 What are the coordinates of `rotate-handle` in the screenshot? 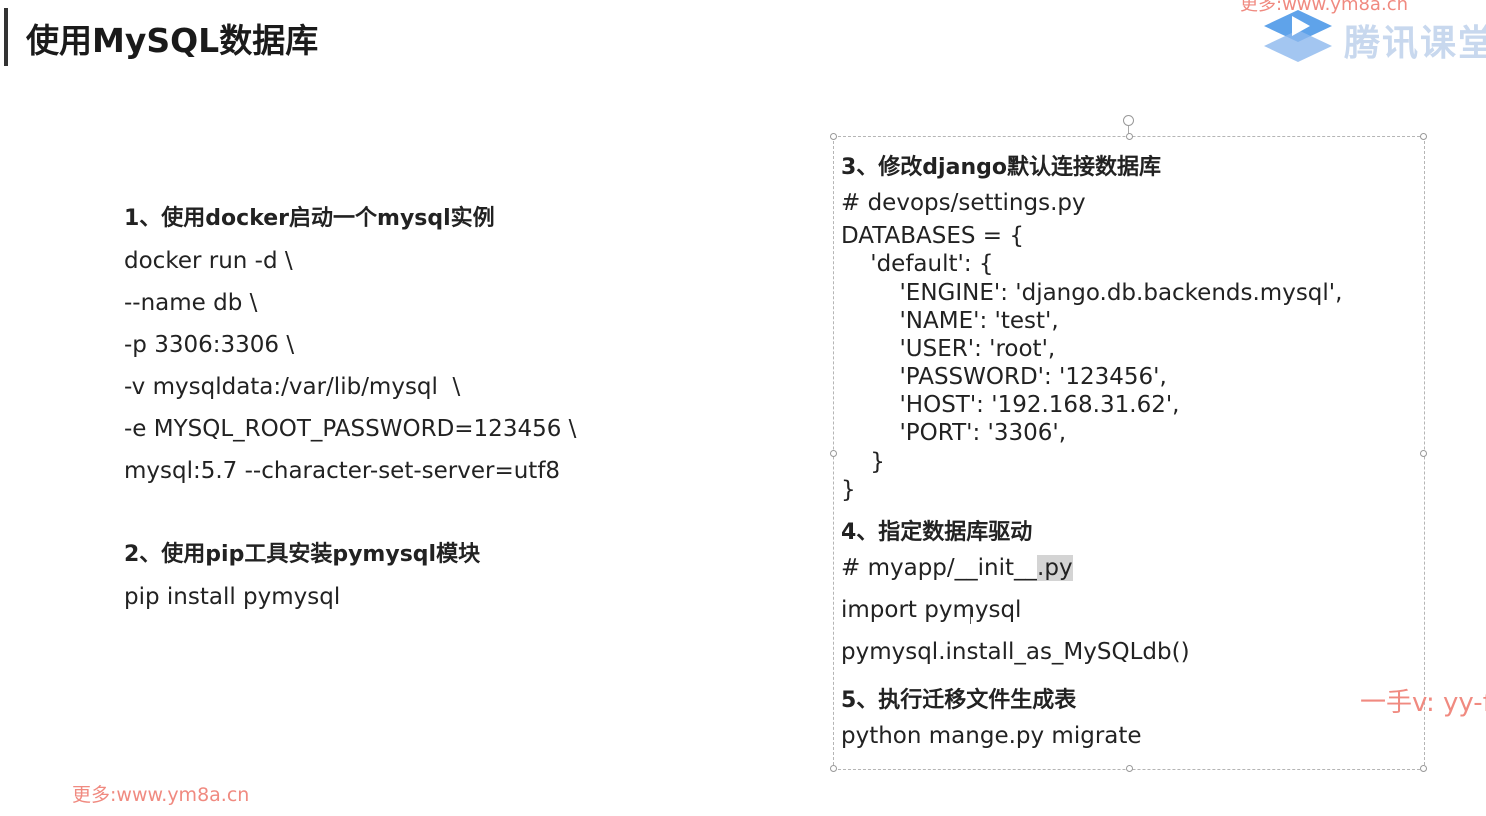 It's located at (1128, 120).